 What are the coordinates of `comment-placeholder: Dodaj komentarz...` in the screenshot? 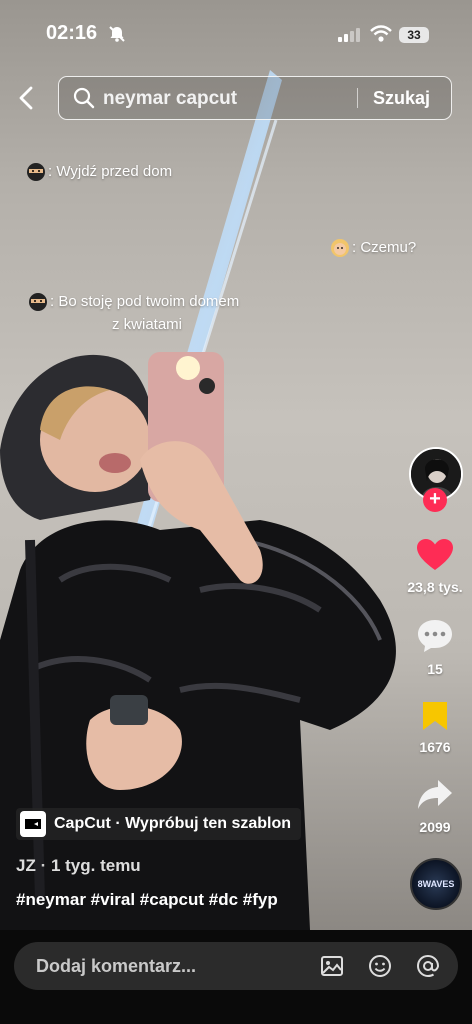 It's located at (116, 966).